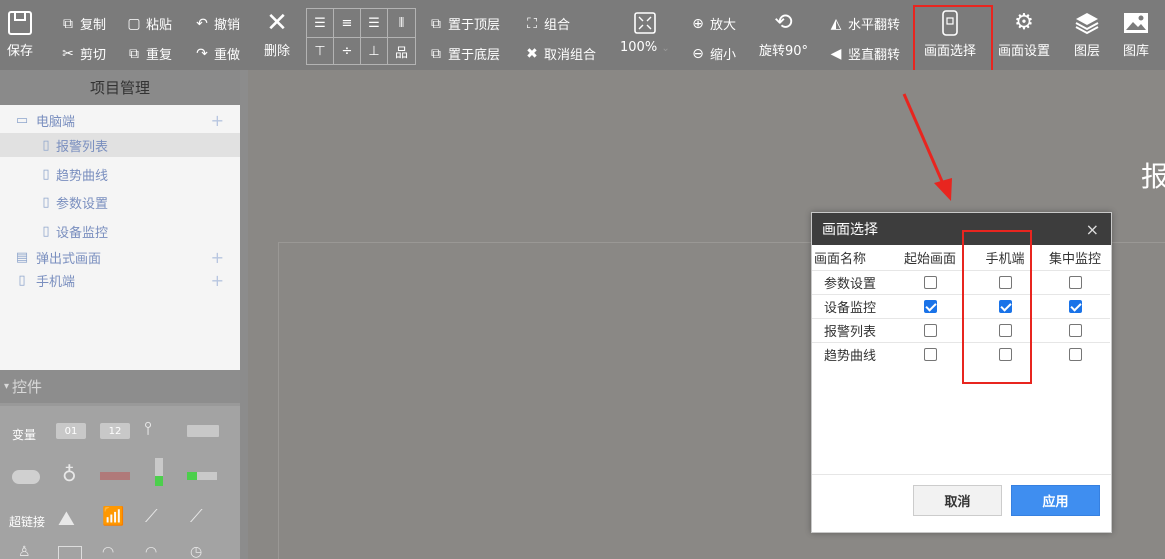  I want to click on person-icon: ♙, so click(24, 551).